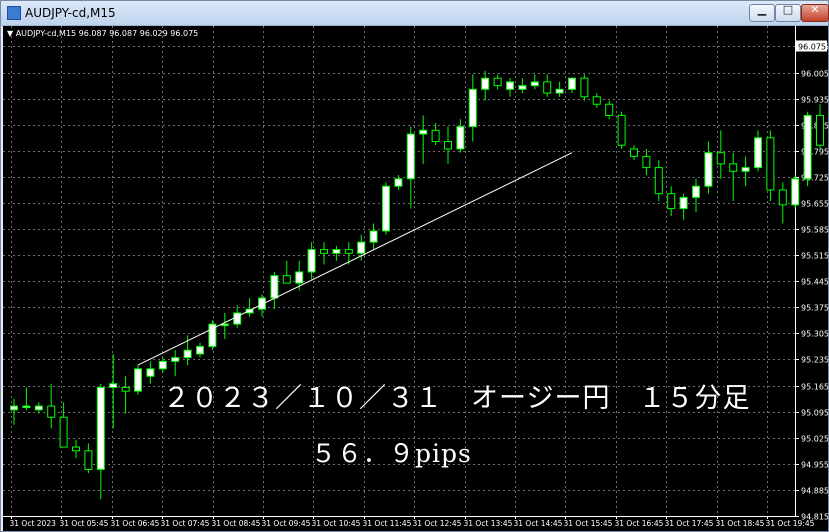  I want to click on x-tick-label: 31 Oct 10:45, so click(336, 523).